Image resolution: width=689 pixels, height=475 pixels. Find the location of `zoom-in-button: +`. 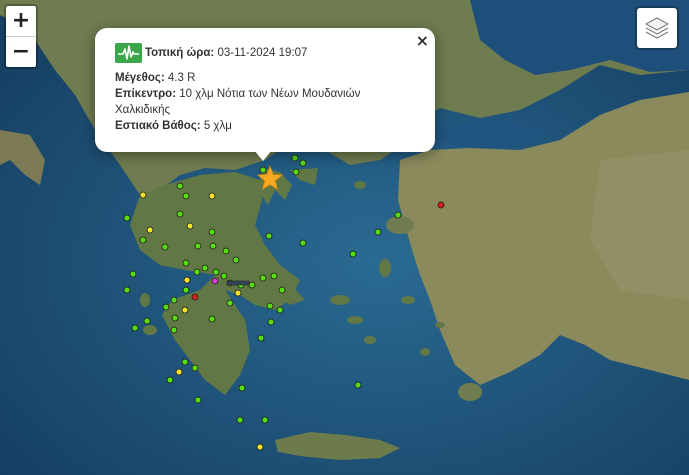

zoom-in-button: + is located at coordinates (21, 21).